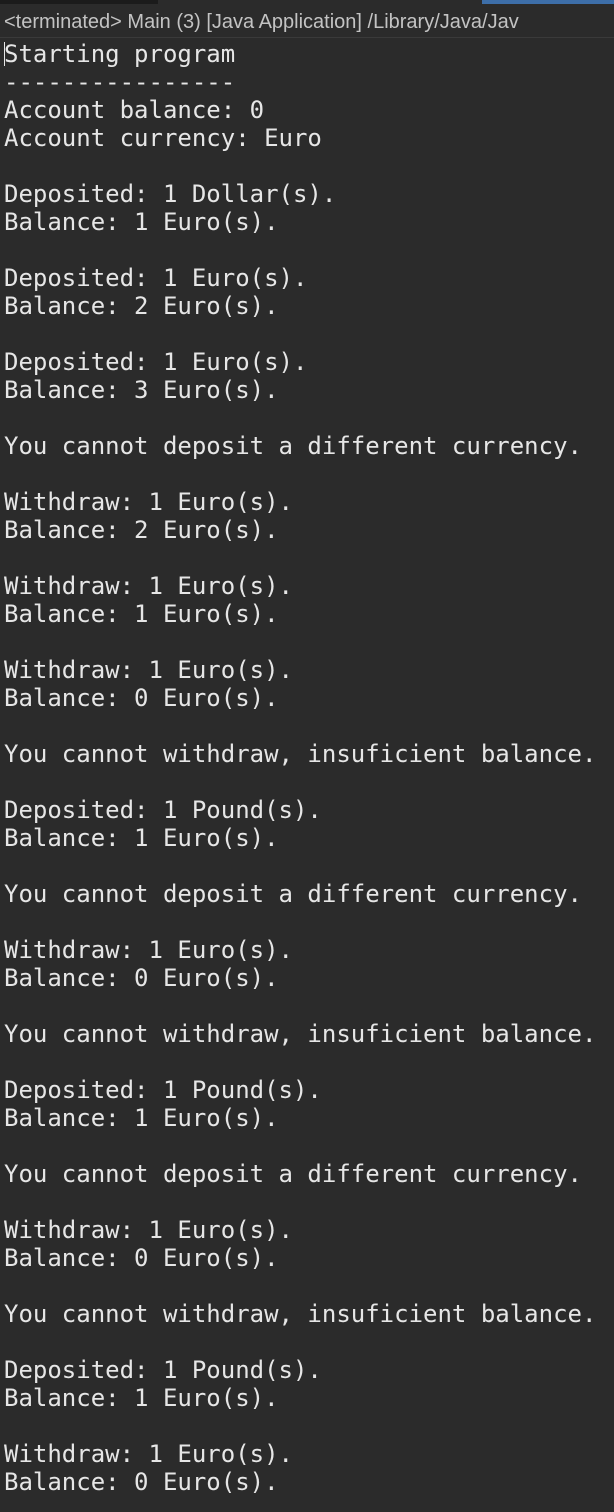  I want to click on console-line: Balance: 3 Euro(s)., so click(141, 390).